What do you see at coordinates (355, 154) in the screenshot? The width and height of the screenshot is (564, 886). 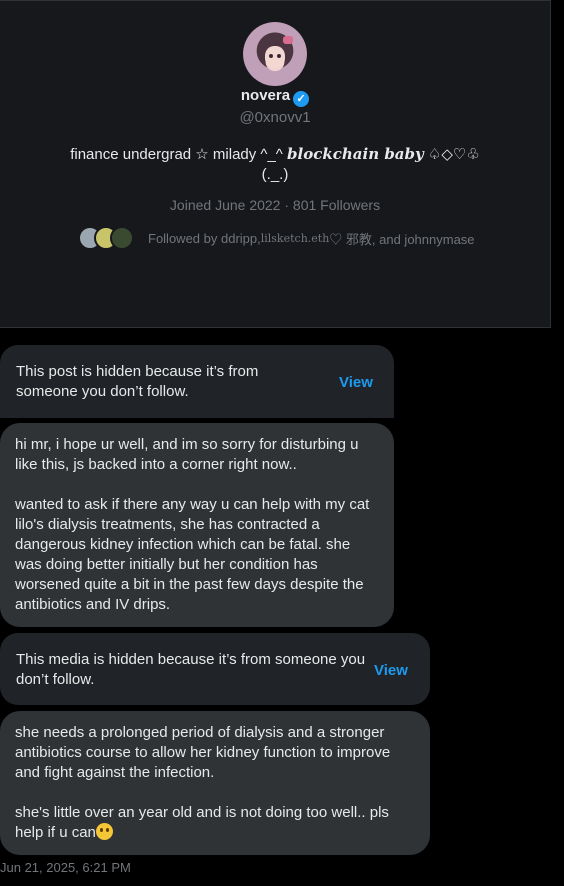 I see `bio-emphasis: blockchain baby` at bounding box center [355, 154].